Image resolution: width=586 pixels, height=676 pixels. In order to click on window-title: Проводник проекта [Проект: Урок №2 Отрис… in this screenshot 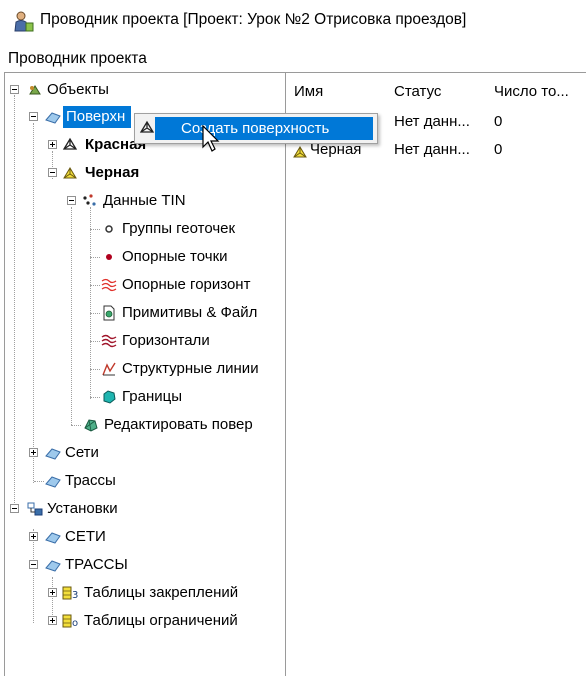, I will do `click(253, 19)`.